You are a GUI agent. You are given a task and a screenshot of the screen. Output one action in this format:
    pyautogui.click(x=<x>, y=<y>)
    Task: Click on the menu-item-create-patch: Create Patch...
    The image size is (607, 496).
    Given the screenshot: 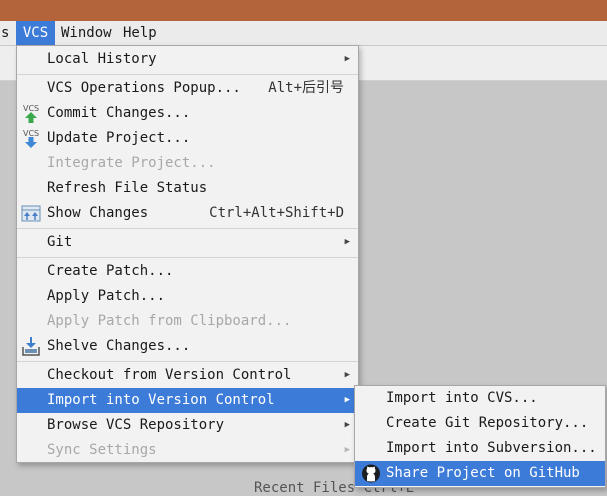 What is the action you would take?
    pyautogui.click(x=187, y=271)
    